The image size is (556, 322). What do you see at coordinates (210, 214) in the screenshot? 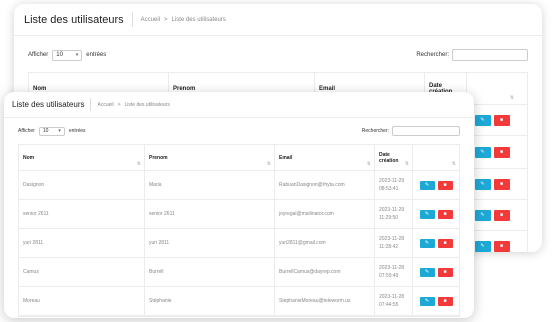
I see `cell-prenom: senior 2611` at bounding box center [210, 214].